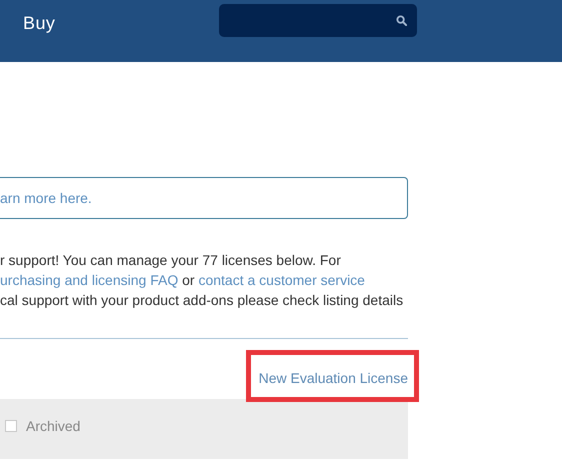 This screenshot has height=460, width=562. Describe the element at coordinates (333, 378) in the screenshot. I see `new-evaluation-license-link: New Evaluation License` at that location.